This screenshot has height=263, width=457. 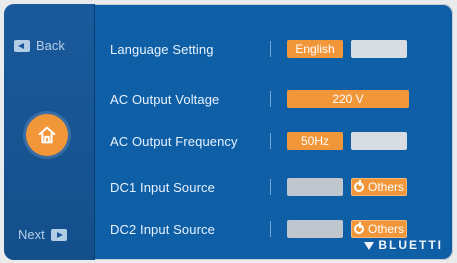 What do you see at coordinates (385, 187) in the screenshot?
I see `dc1-source-others-label: Others` at bounding box center [385, 187].